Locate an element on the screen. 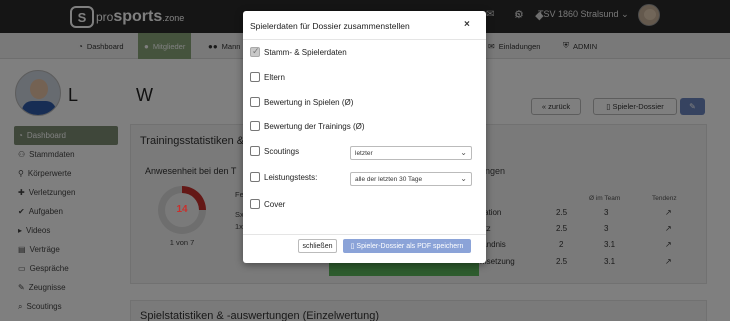 The width and height of the screenshot is (730, 321). checkbox-leistungstests is located at coordinates (255, 177).